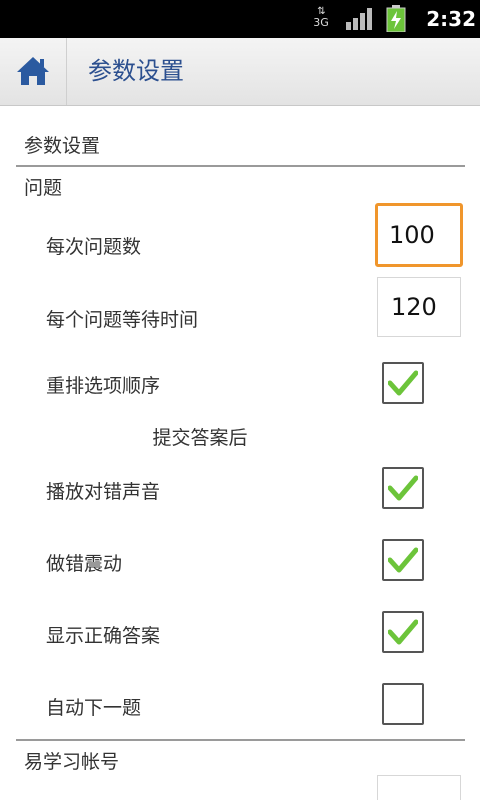  What do you see at coordinates (84, 564) in the screenshot?
I see `vibrate-on-wrong-label: 做错震动` at bounding box center [84, 564].